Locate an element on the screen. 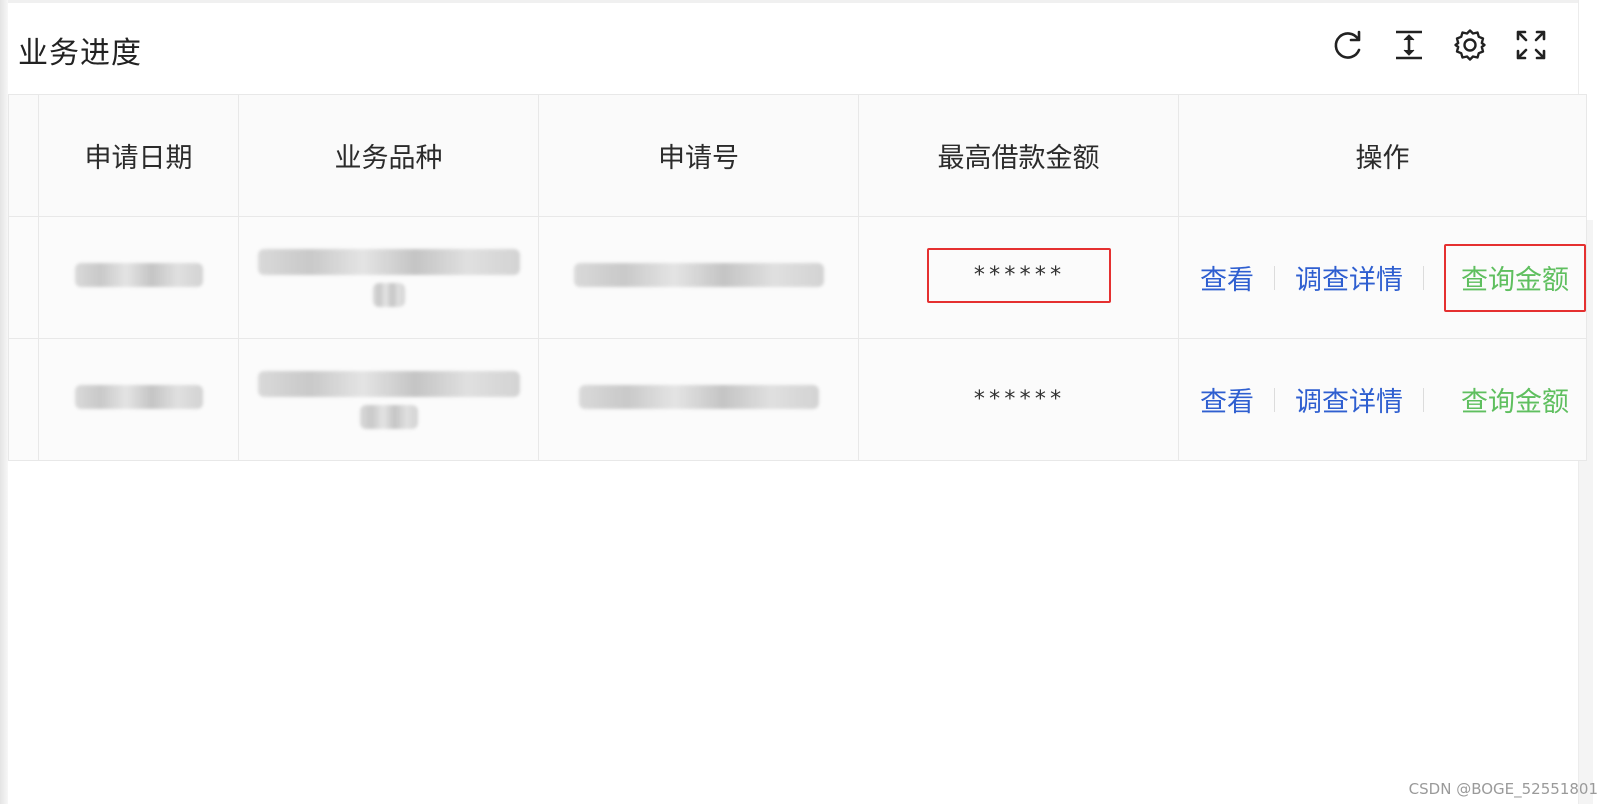 This screenshot has width=1620, height=804. column-setting-button is located at coordinates (1470, 45).